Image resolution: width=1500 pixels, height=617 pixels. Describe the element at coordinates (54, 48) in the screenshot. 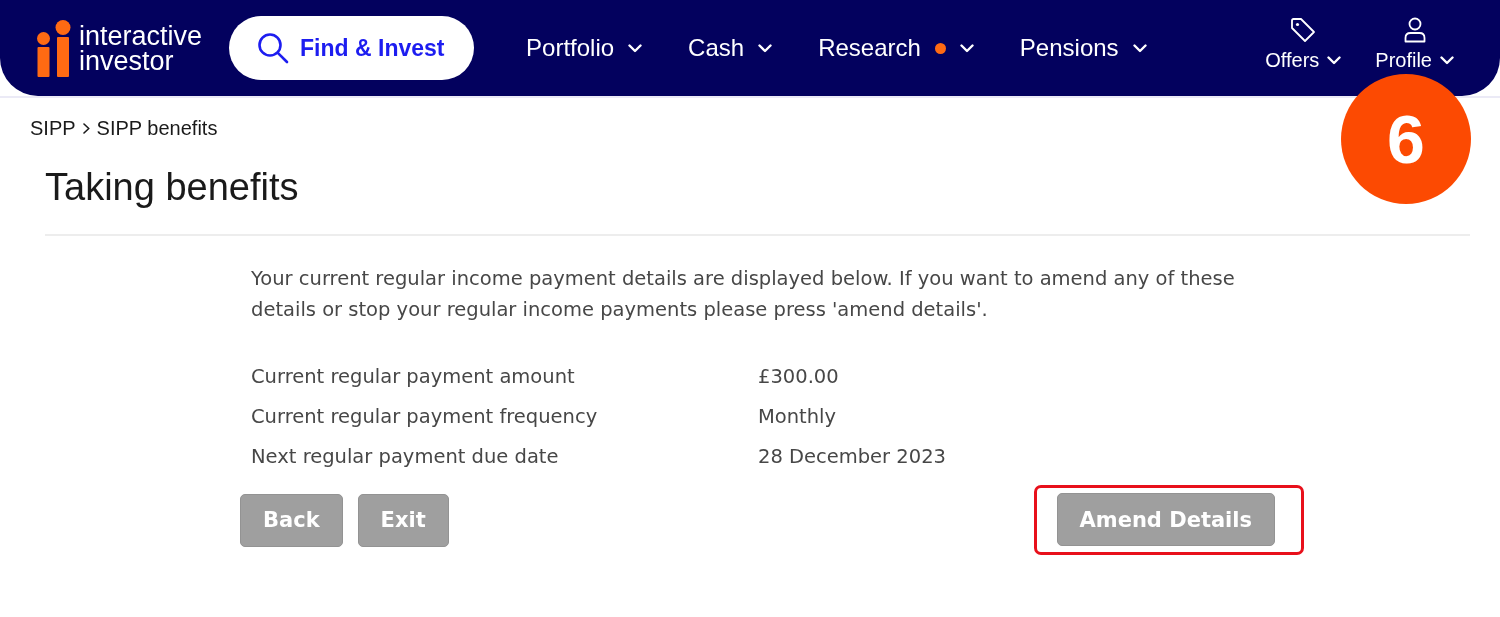

I see `logo-icon` at that location.